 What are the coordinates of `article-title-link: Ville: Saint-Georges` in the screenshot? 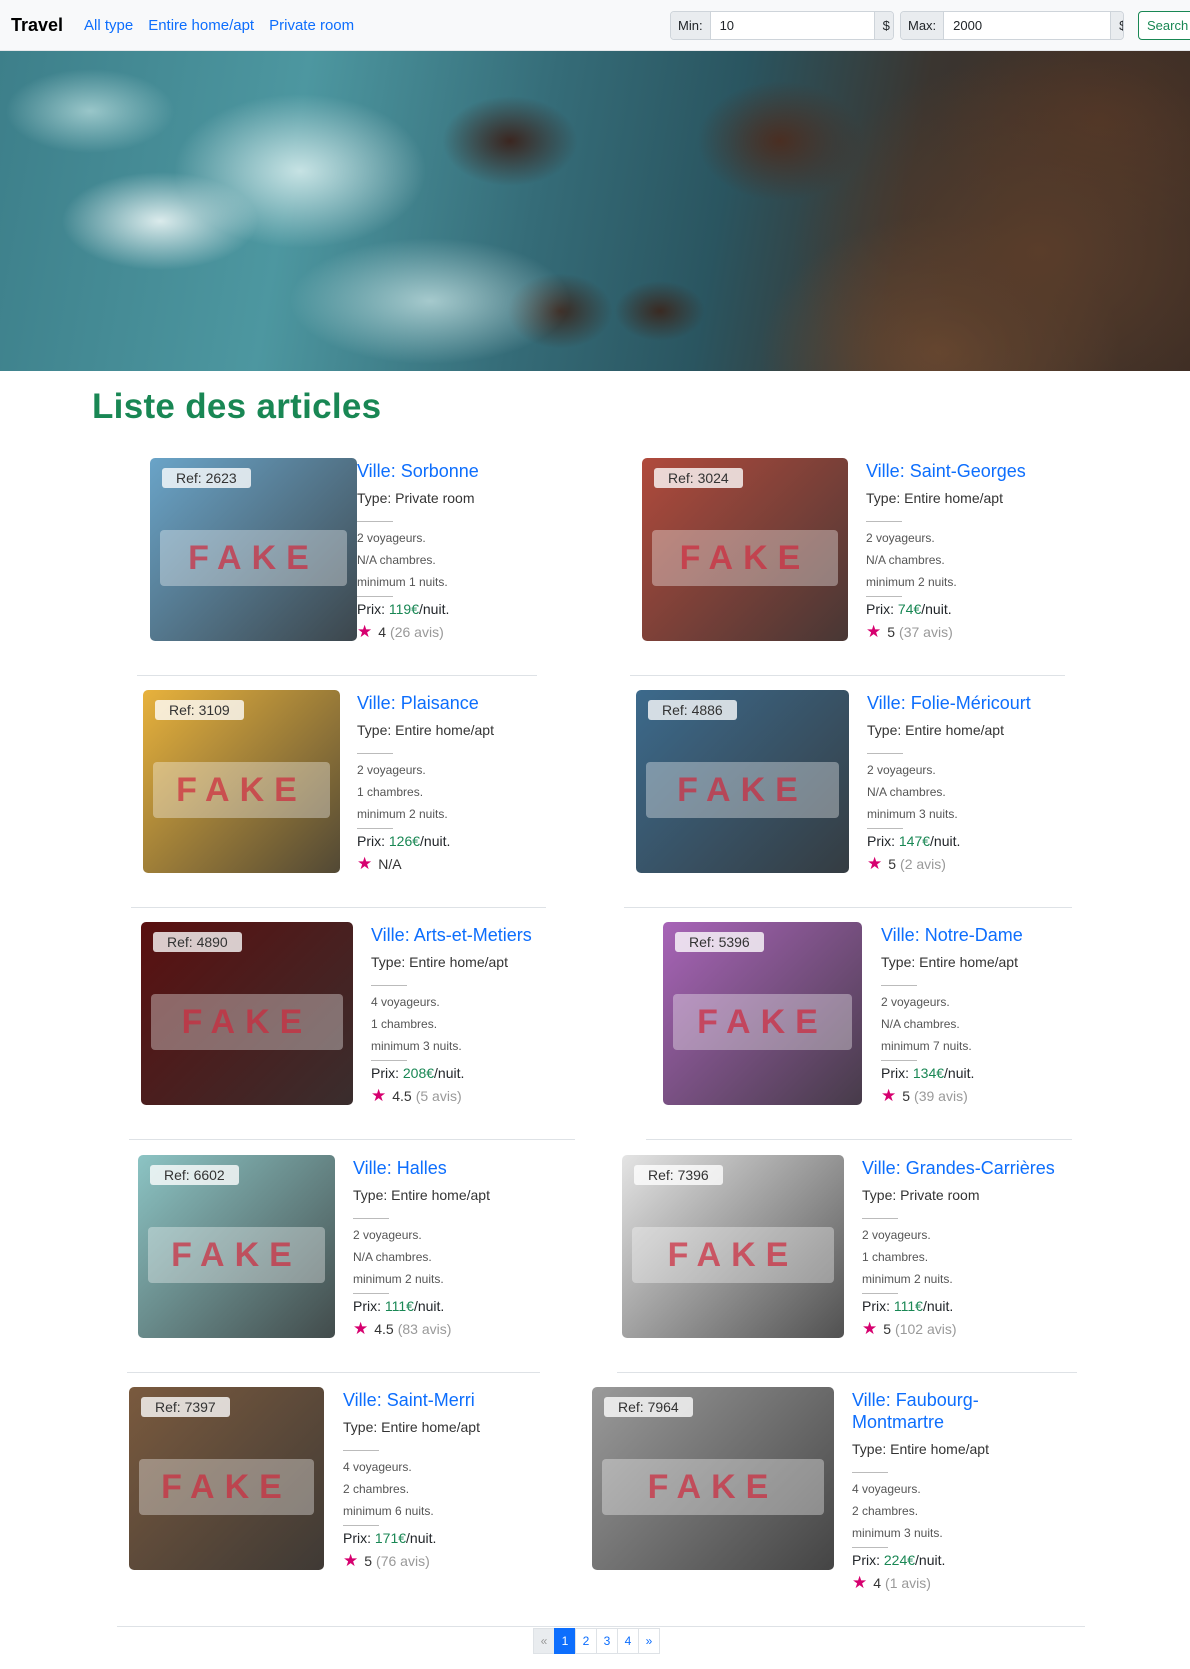 It's located at (971, 471).